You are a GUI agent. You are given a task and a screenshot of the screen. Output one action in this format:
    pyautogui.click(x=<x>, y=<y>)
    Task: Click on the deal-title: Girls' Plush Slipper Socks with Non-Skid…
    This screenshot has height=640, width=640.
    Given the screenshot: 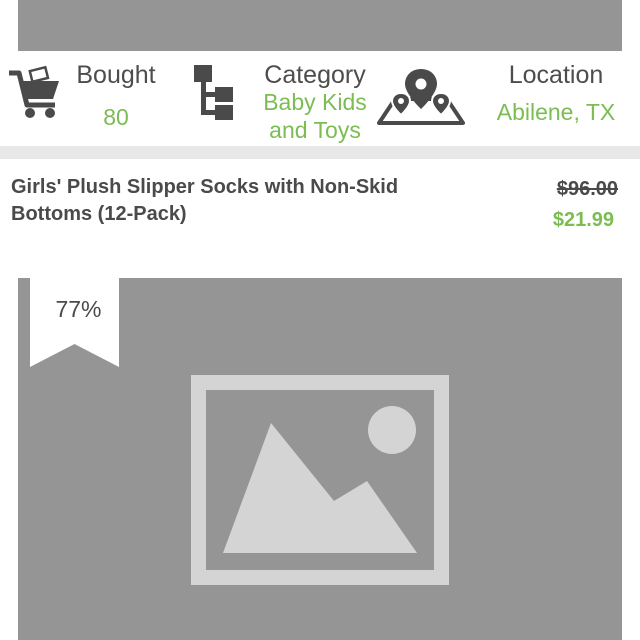 What is the action you would take?
    pyautogui.click(x=246, y=201)
    